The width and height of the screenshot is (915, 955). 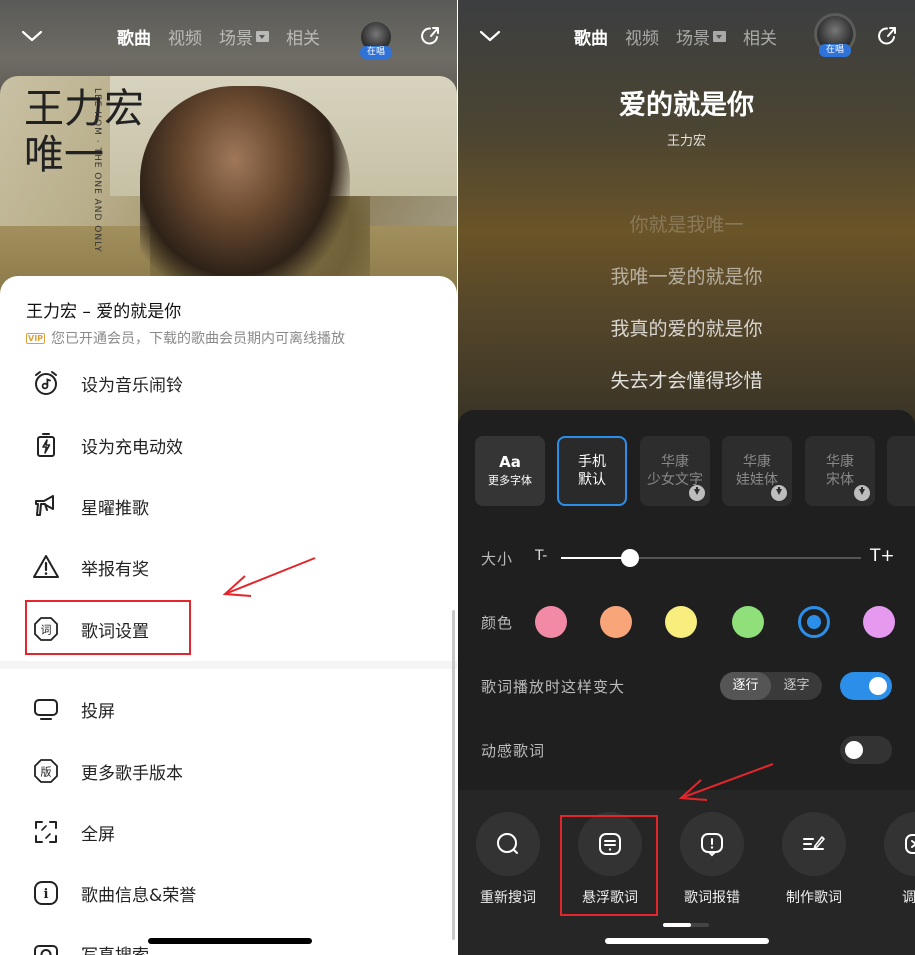 I want to click on info-icon-glyph: i, so click(x=46, y=894).